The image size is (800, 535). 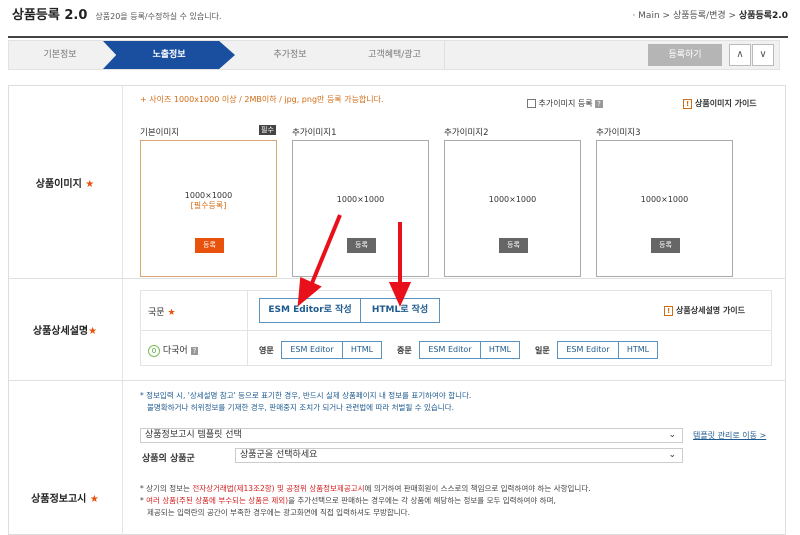 I want to click on text: 여러 상품(주된 상품에 부수되는 상품은 제외), so click(x=217, y=500).